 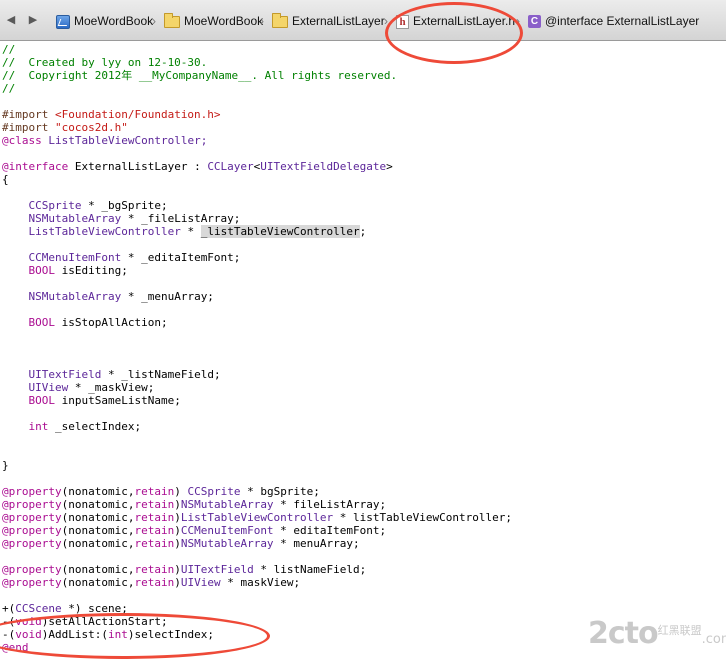 I want to click on code-line: BOOL isEditing;, so click(x=65, y=270).